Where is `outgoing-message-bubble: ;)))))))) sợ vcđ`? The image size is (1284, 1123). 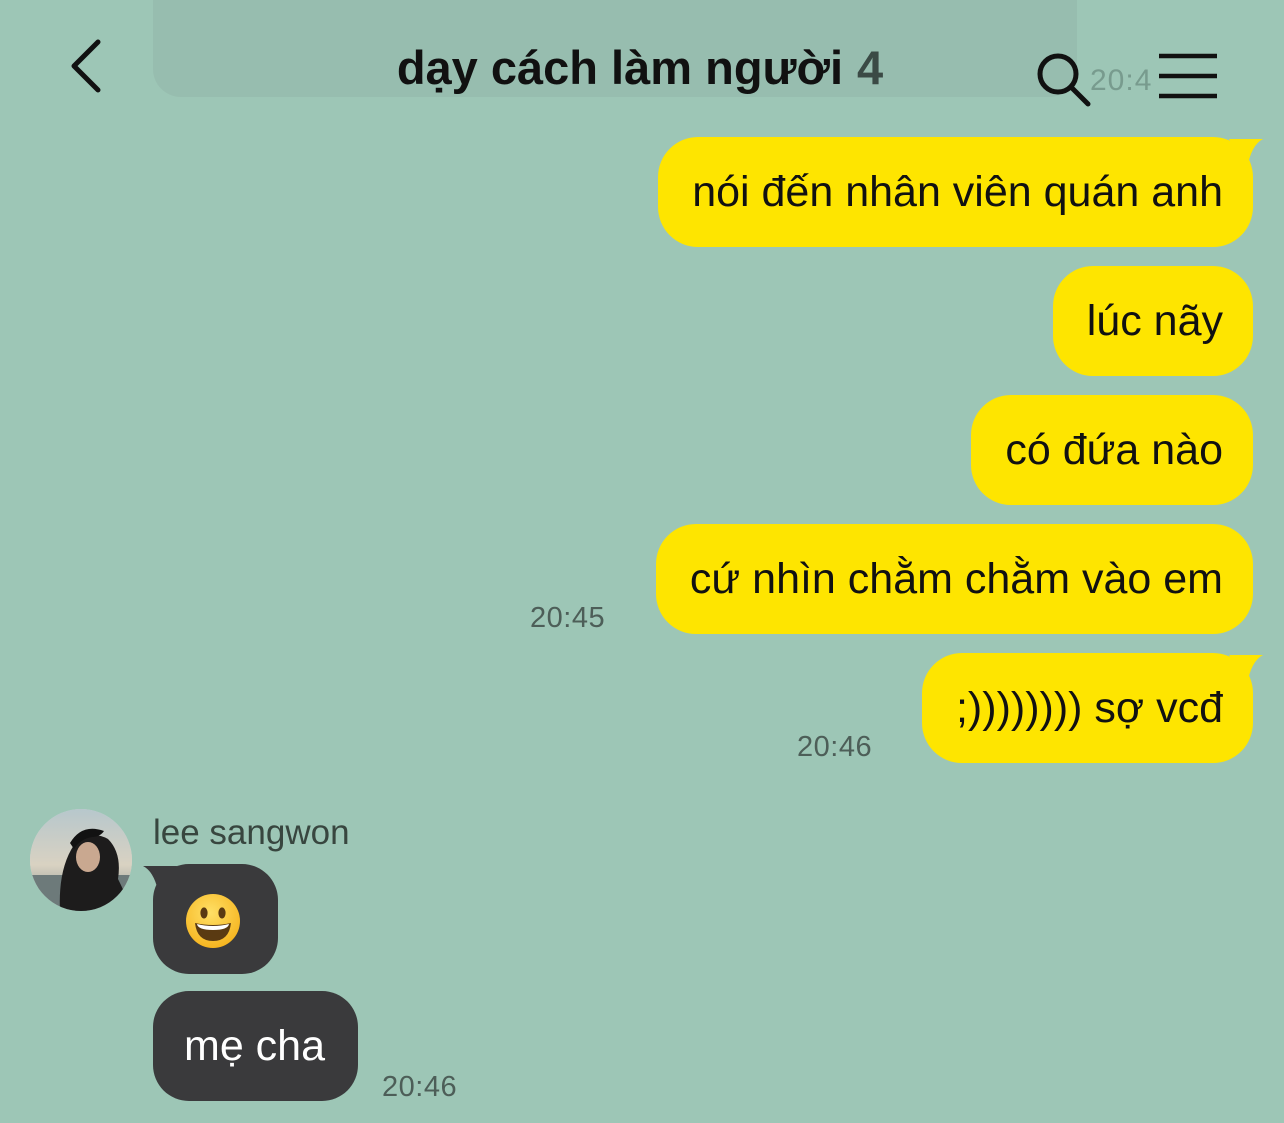
outgoing-message-bubble: ;)))))))) sợ vcđ is located at coordinates (1092, 708).